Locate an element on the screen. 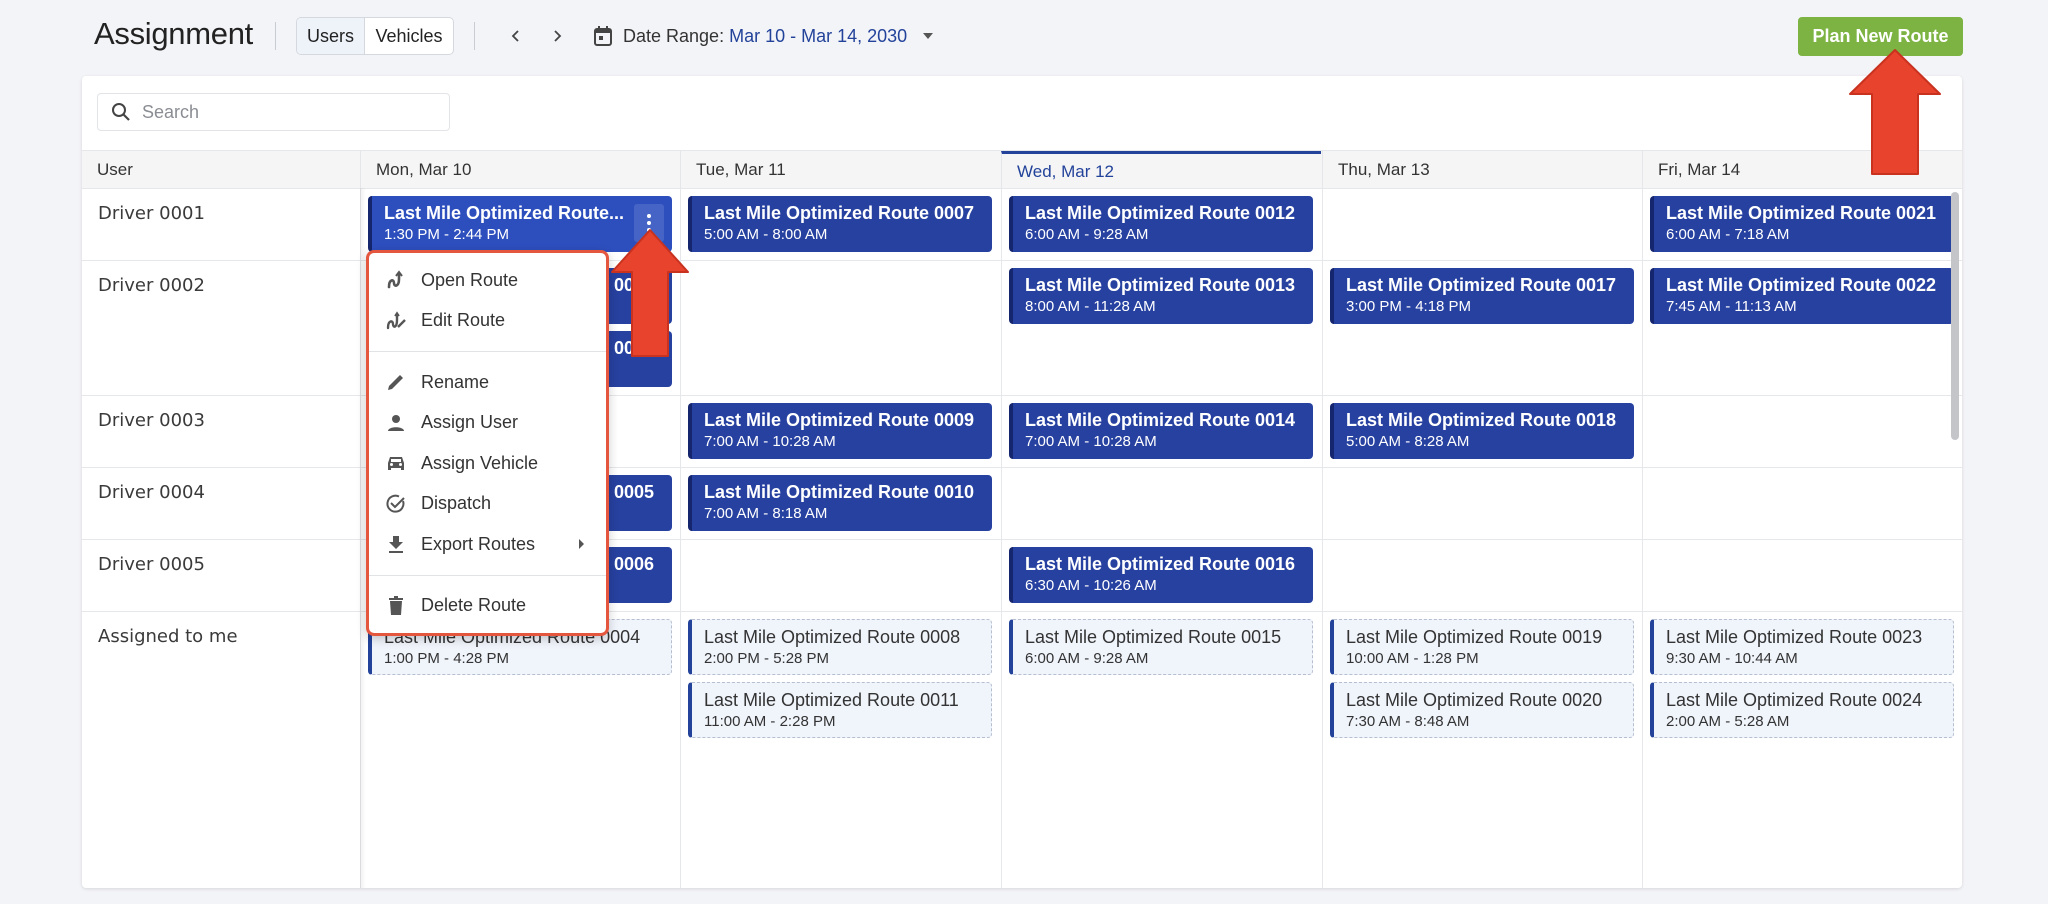  route-time: 1:00 PM - 4:28 PM is located at coordinates (447, 658).